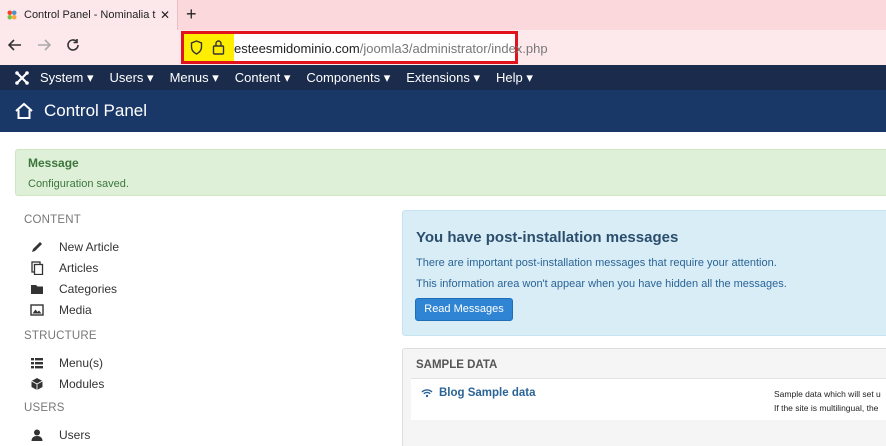 This screenshot has height=446, width=886. Describe the element at coordinates (194, 78) in the screenshot. I see `menu-menus: Menus ▾` at that location.